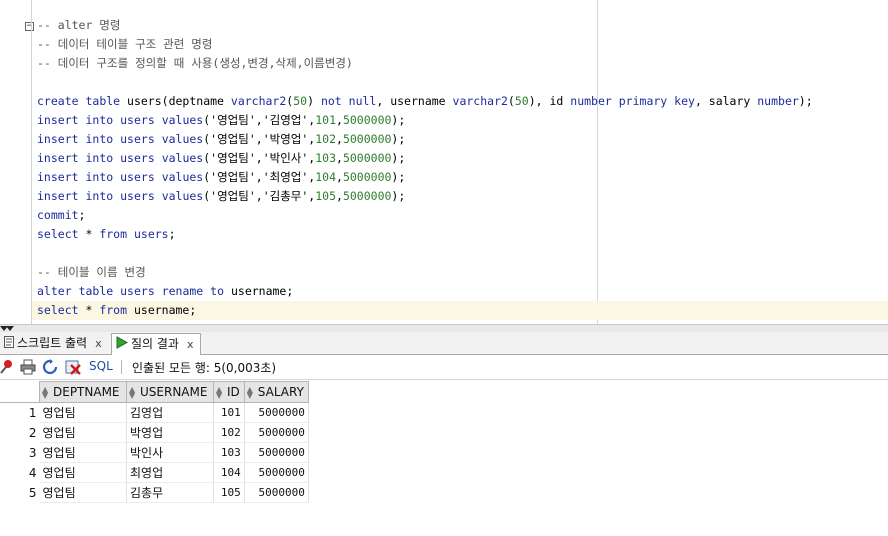 This screenshot has height=536, width=888. What do you see at coordinates (326, 120) in the screenshot?
I see `code-number: 101` at bounding box center [326, 120].